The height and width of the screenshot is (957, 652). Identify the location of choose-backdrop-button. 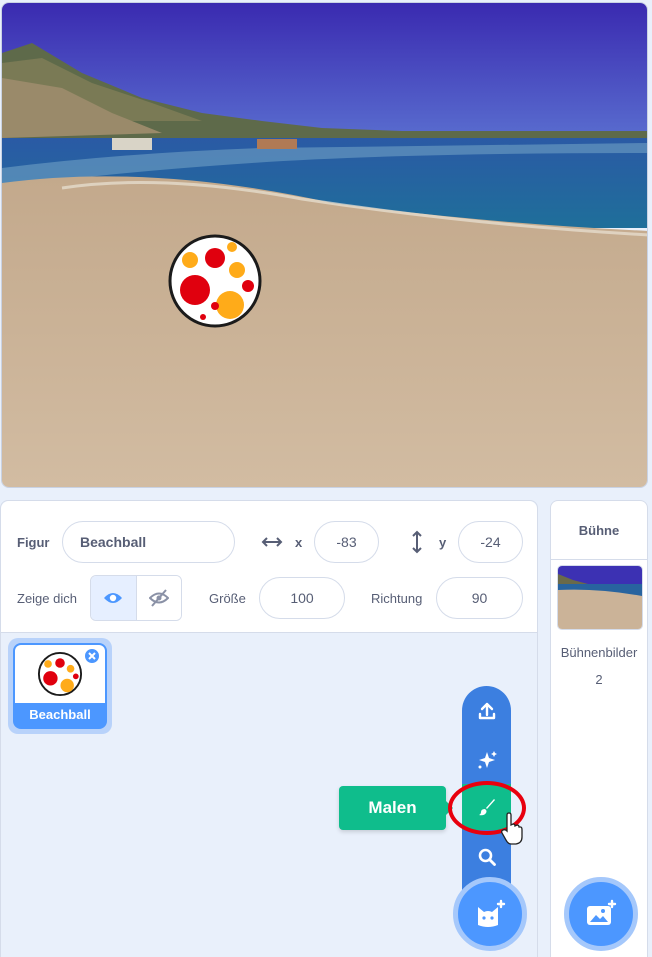
(601, 914).